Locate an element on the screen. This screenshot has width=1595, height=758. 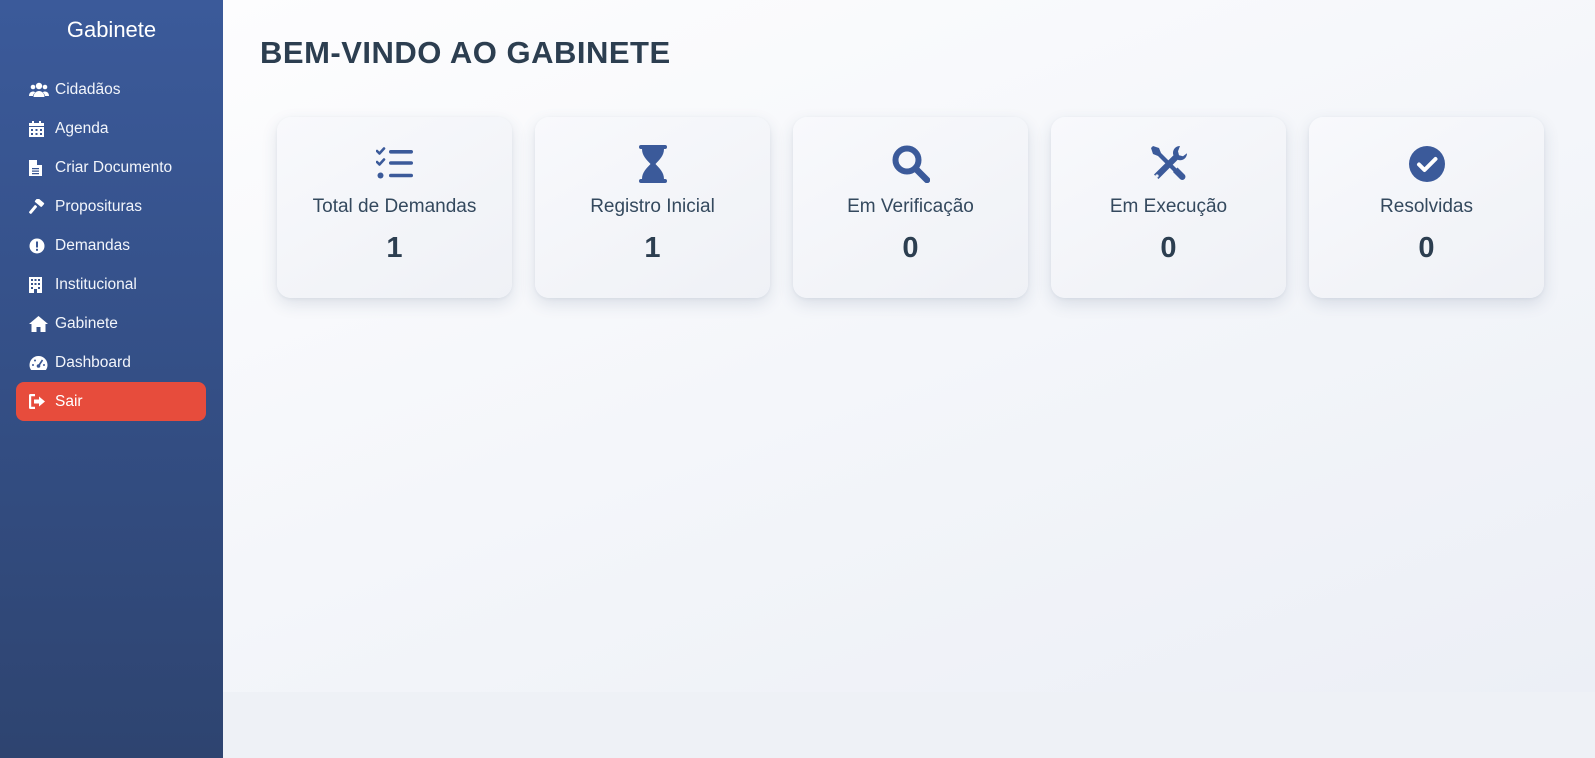
document-icon is located at coordinates (39, 168).